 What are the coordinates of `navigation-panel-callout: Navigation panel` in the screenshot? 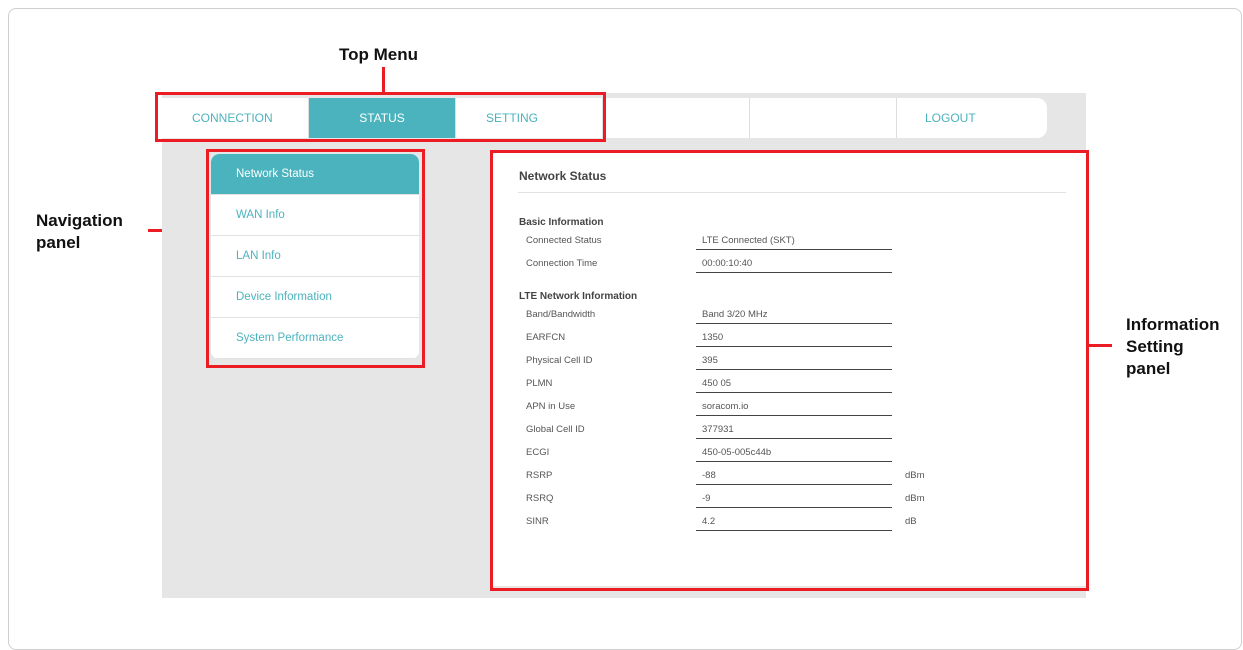 It's located at (79, 231).